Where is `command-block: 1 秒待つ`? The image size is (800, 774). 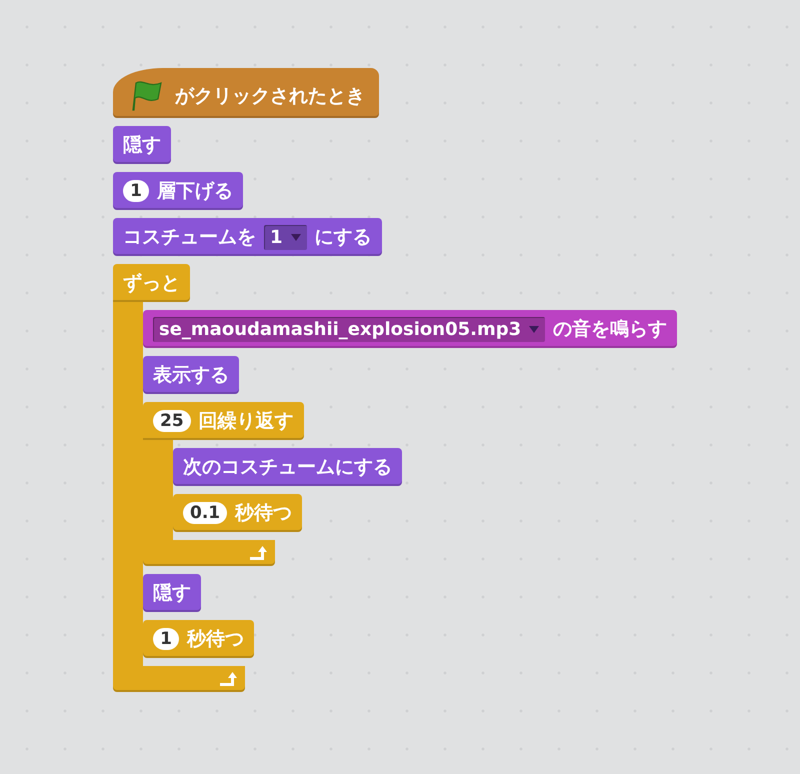 command-block: 1 秒待つ is located at coordinates (198, 639).